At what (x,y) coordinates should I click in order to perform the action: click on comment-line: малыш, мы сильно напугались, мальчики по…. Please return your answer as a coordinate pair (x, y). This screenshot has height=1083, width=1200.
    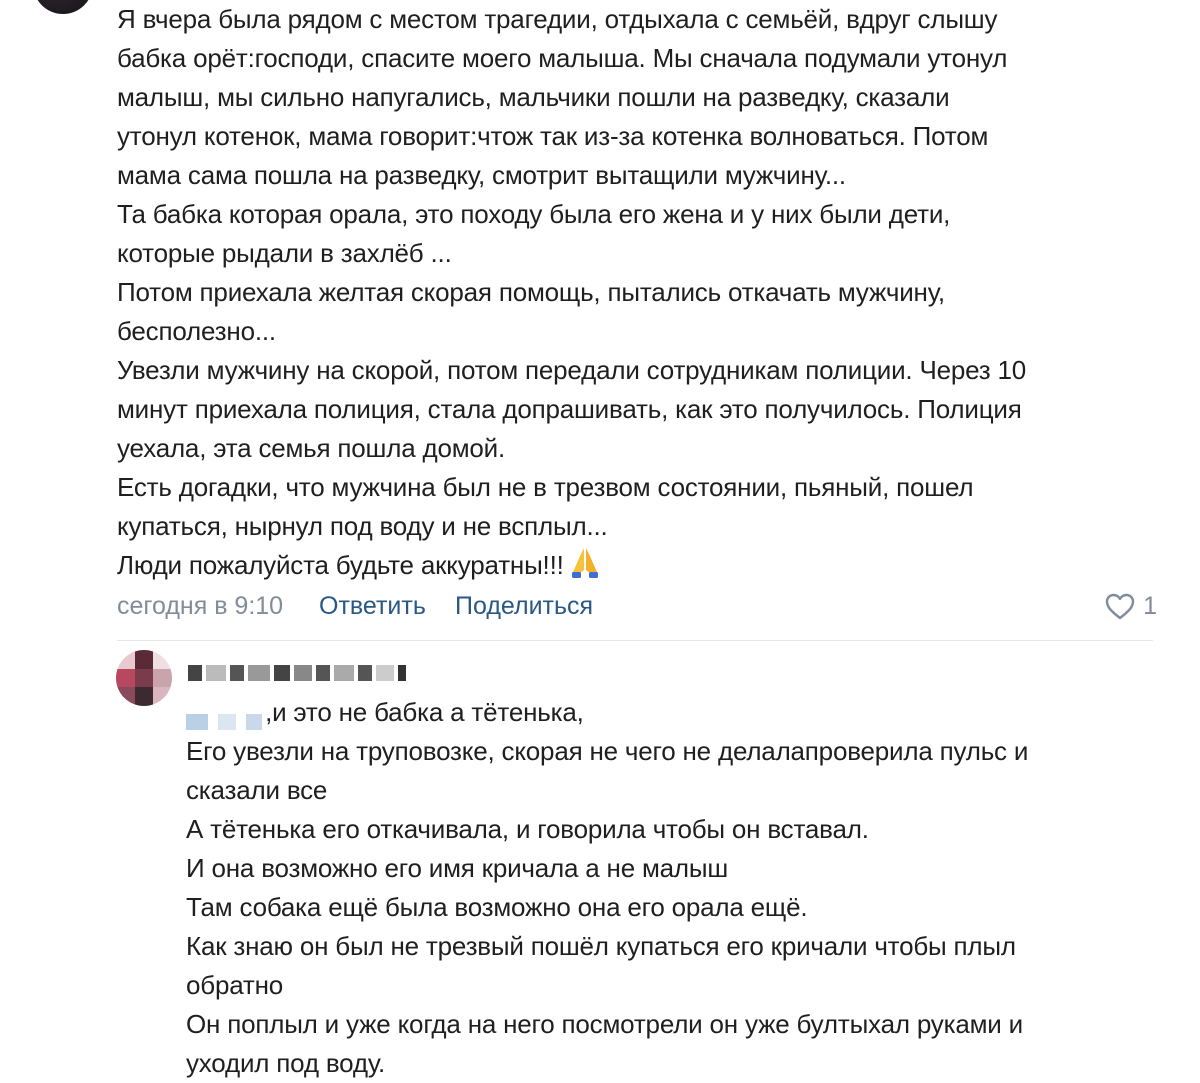
    Looking at the image, I should click on (533, 97).